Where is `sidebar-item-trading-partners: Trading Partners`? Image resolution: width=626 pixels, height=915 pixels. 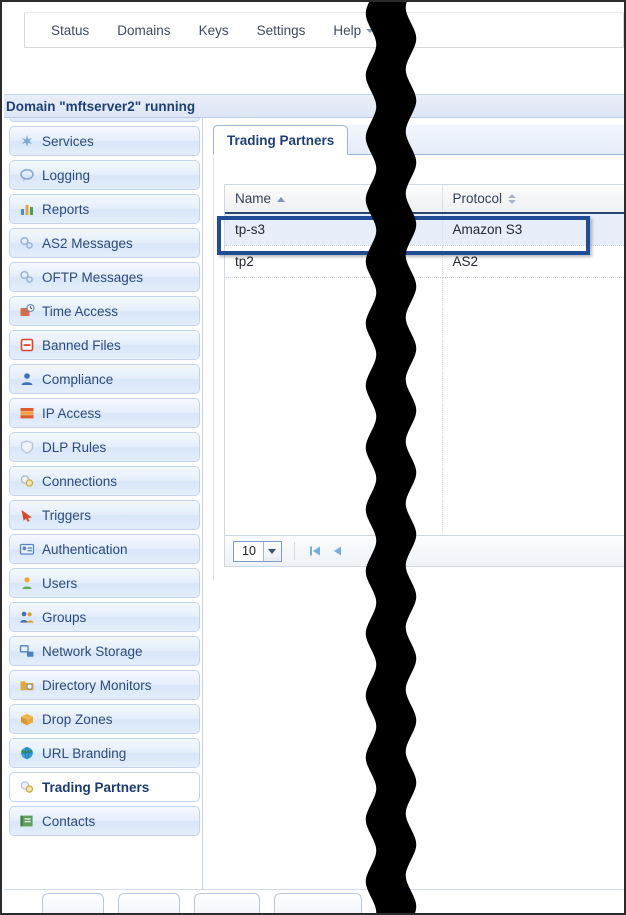 sidebar-item-trading-partners: Trading Partners is located at coordinates (104, 787).